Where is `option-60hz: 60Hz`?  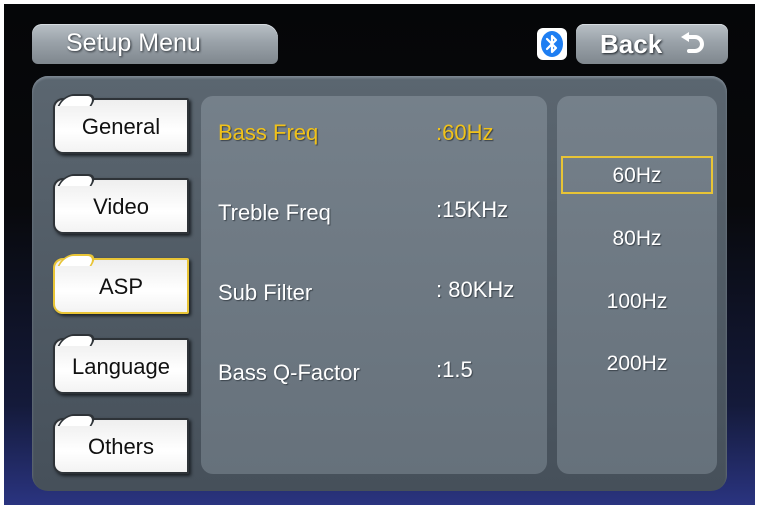
option-60hz: 60Hz is located at coordinates (637, 176).